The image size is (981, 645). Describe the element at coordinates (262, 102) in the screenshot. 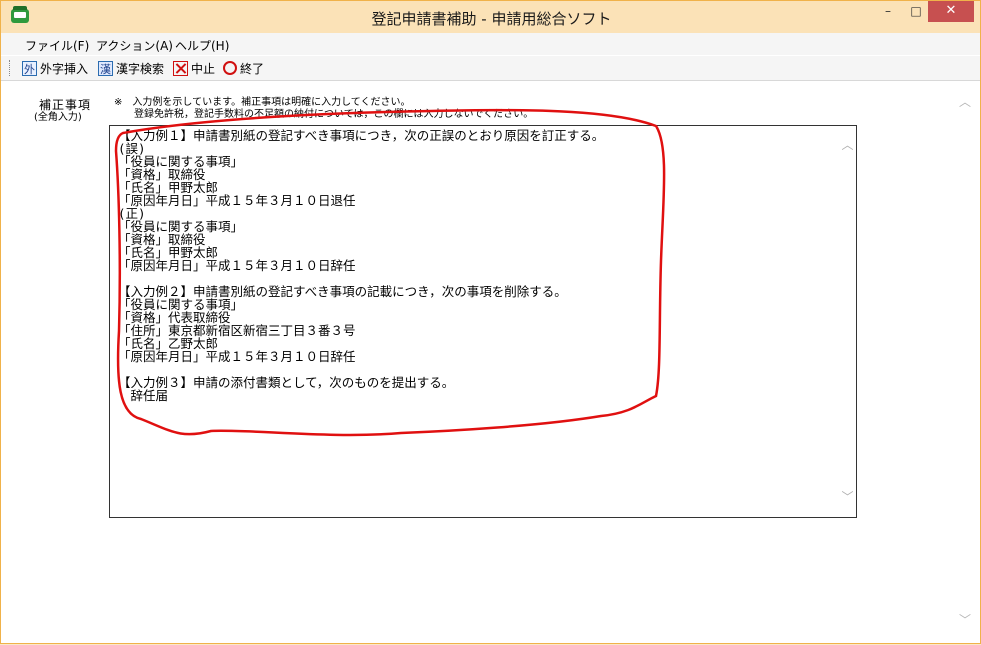

I see `note-line: ※ 入力例を示しています。補正事項は明確に入力してください。` at that location.